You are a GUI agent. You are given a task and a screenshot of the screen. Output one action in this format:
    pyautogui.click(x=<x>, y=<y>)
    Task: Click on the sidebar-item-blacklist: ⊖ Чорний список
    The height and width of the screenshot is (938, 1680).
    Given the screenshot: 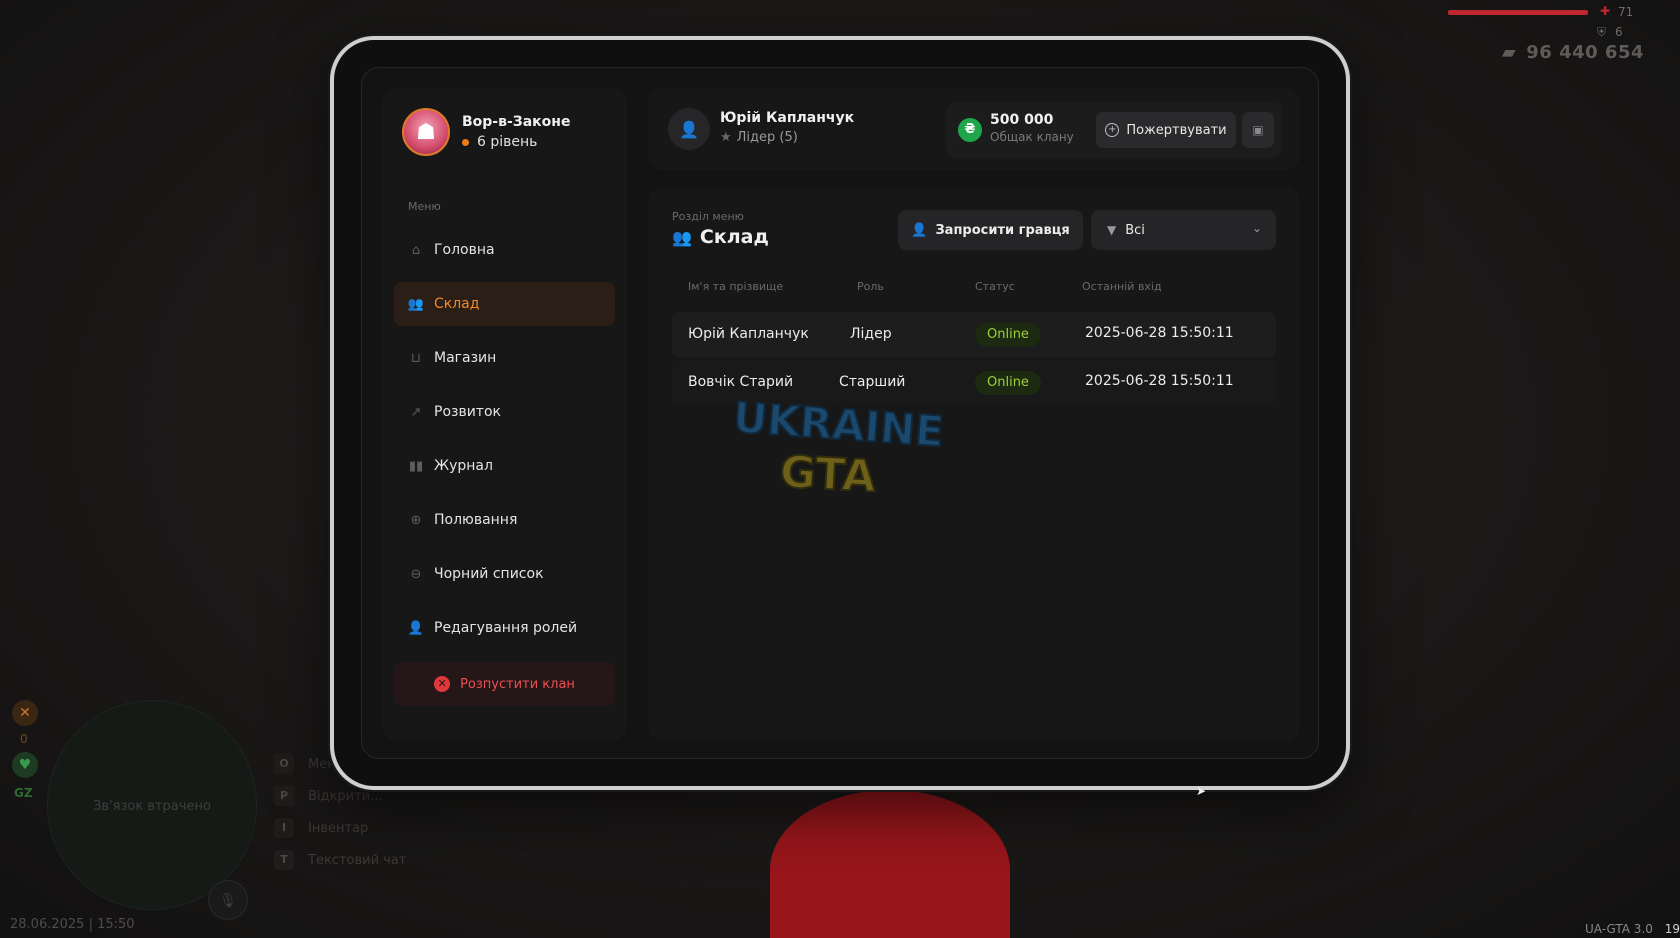 What is the action you would take?
    pyautogui.click(x=504, y=574)
    